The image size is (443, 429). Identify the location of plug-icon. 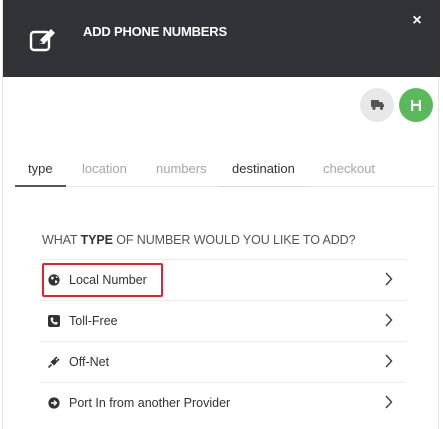
(54, 362).